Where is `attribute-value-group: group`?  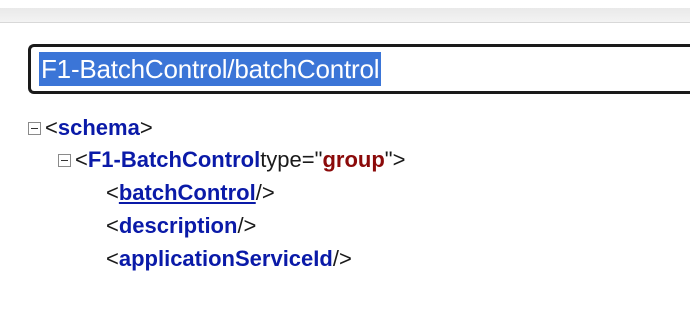
attribute-value-group: group is located at coordinates (353, 159).